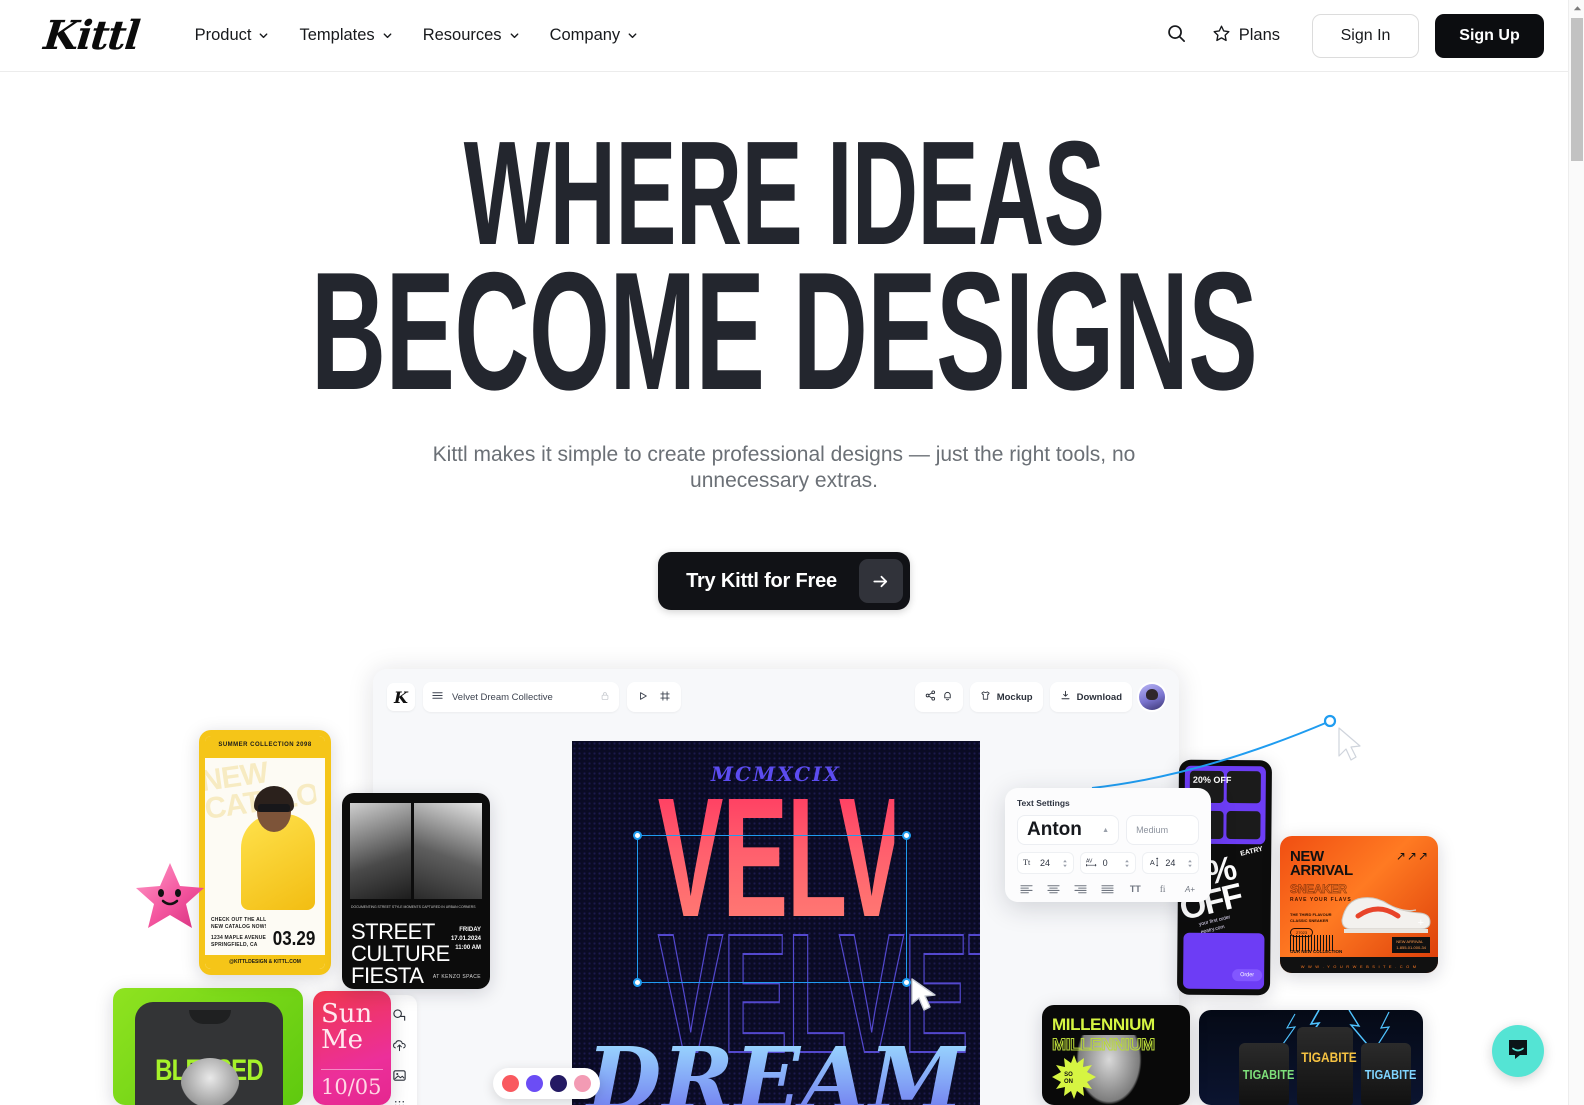 Image resolution: width=1584 pixels, height=1105 pixels. I want to click on resize-handle-top-right, so click(906, 835).